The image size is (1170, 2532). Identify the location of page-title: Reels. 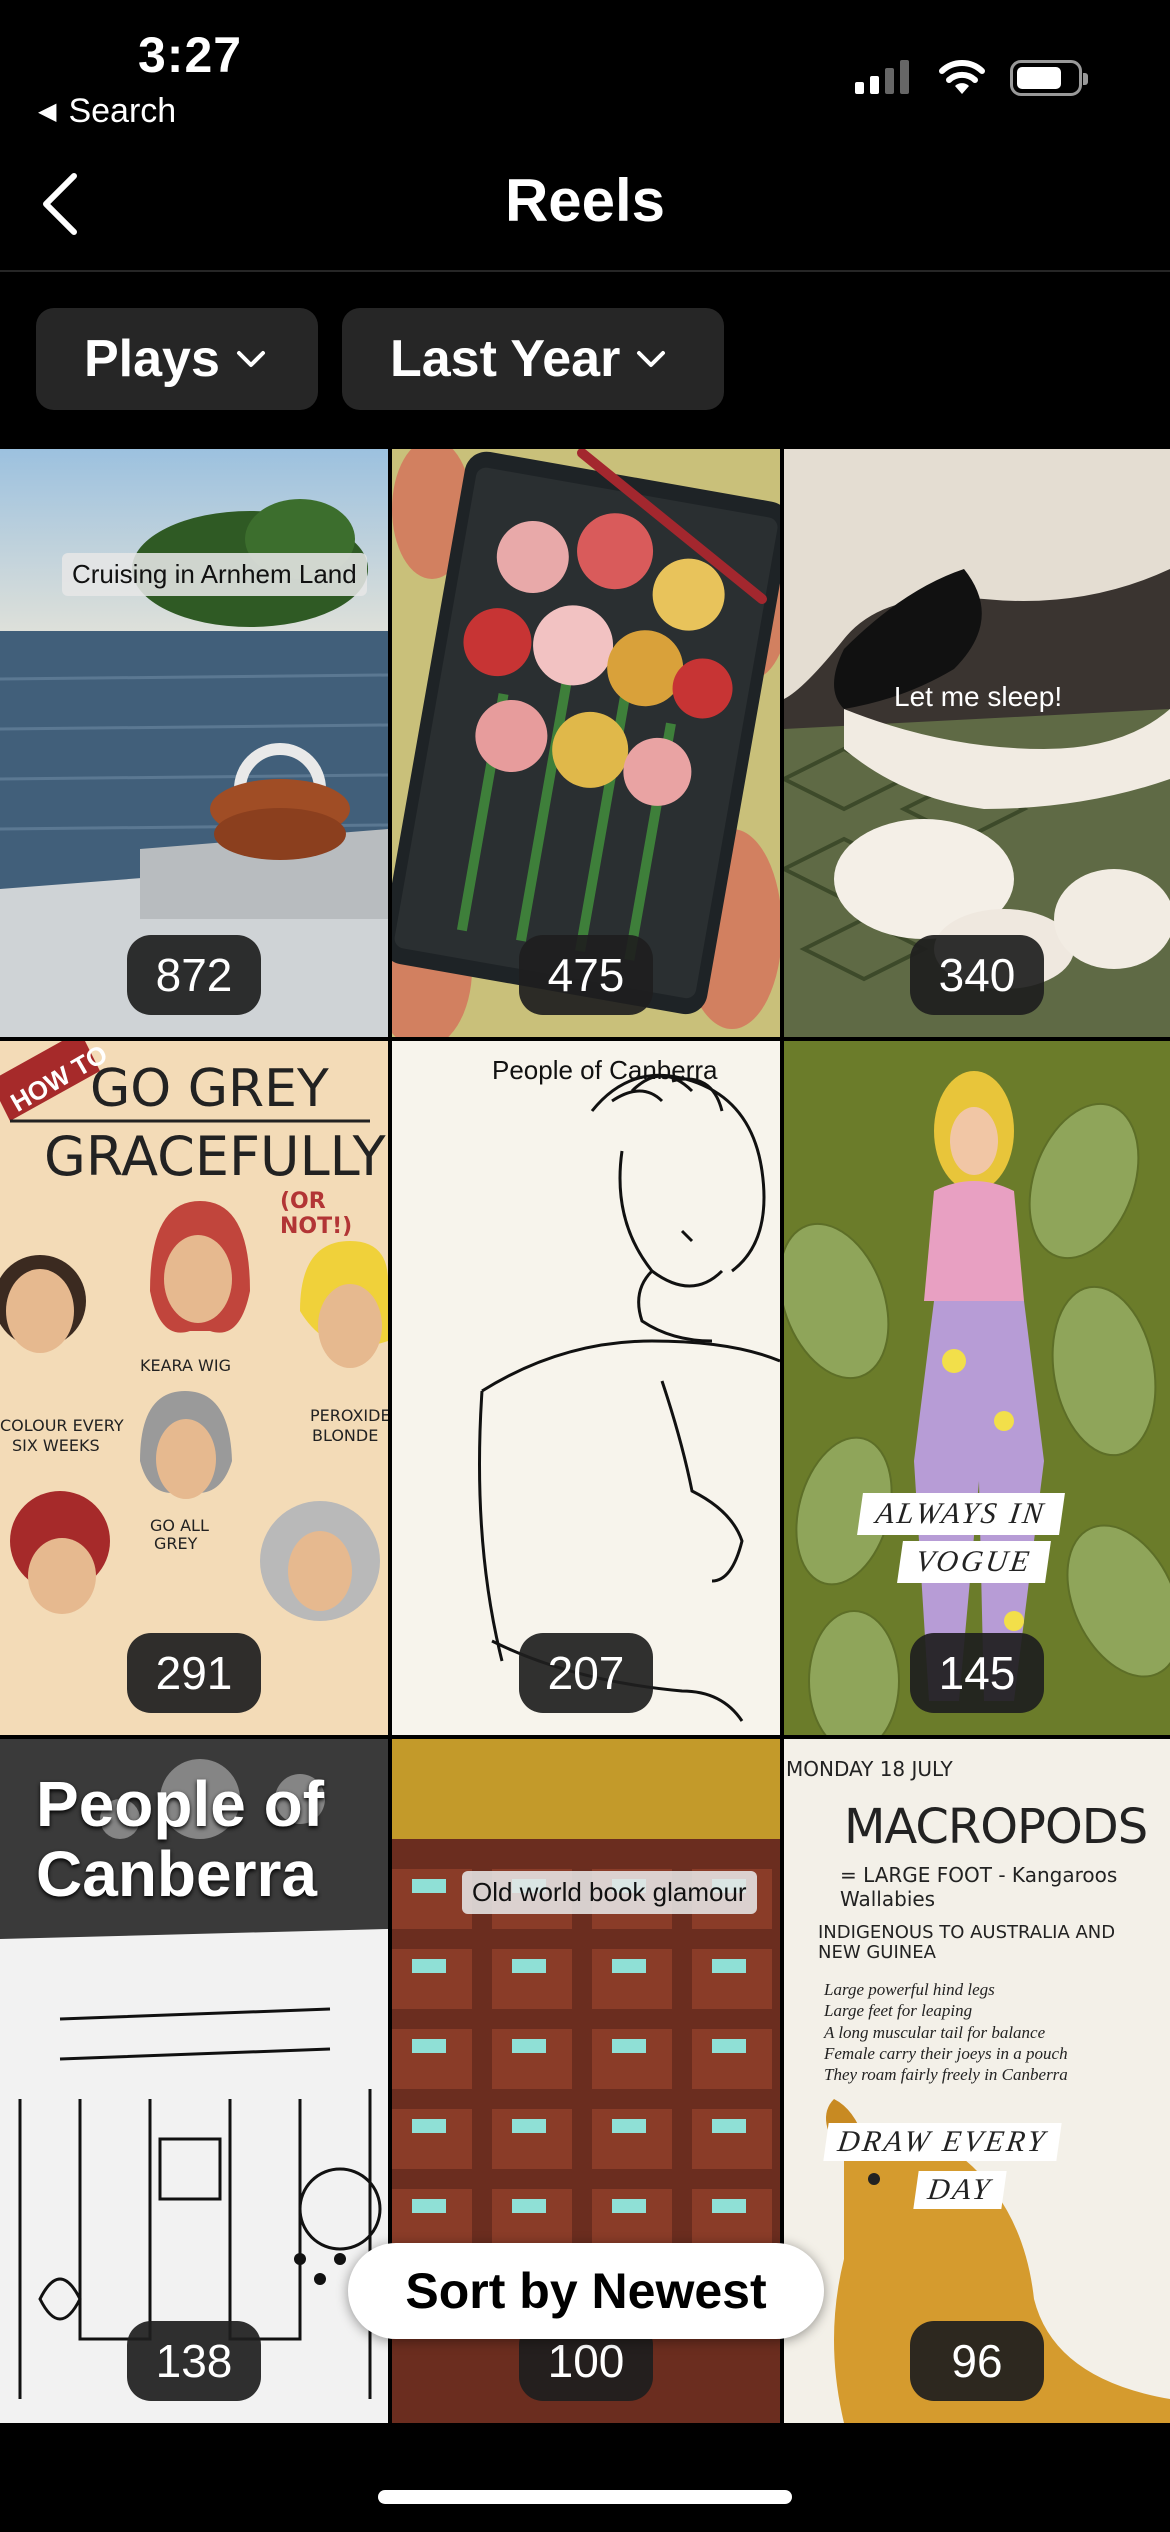
(585, 200).